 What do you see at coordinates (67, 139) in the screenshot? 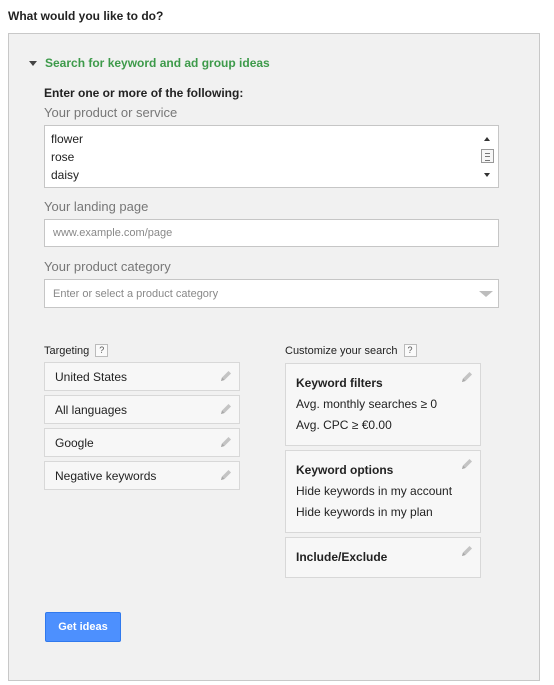
I see `textarea-line: flower` at bounding box center [67, 139].